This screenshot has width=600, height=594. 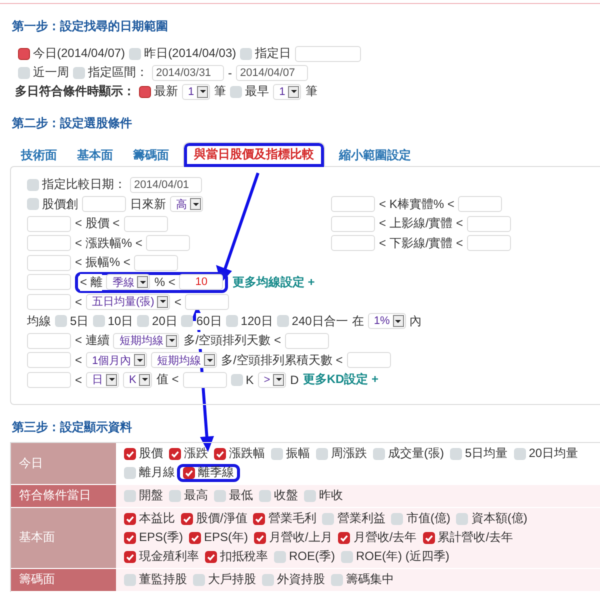 What do you see at coordinates (188, 453) in the screenshot?
I see `checkbox: 漲跌` at bounding box center [188, 453].